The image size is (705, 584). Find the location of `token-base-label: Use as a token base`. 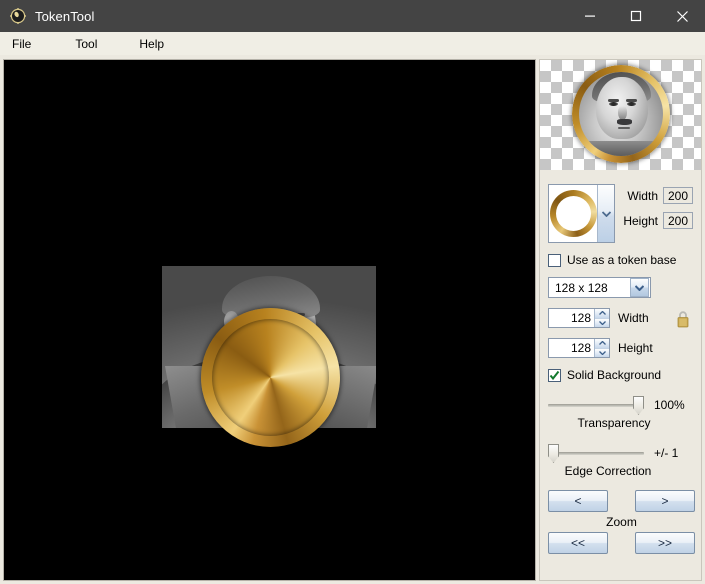

token-base-label: Use as a token base is located at coordinates (622, 260).